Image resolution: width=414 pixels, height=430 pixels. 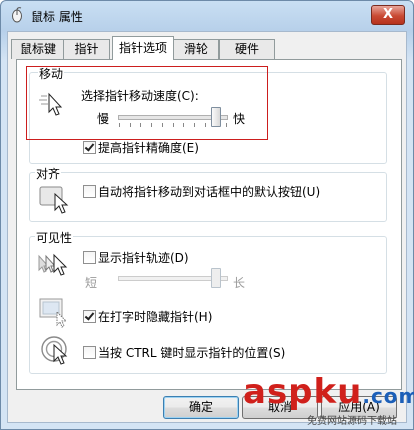 What do you see at coordinates (89, 352) in the screenshot?
I see `show-location-ctrl-checkbox` at bounding box center [89, 352].